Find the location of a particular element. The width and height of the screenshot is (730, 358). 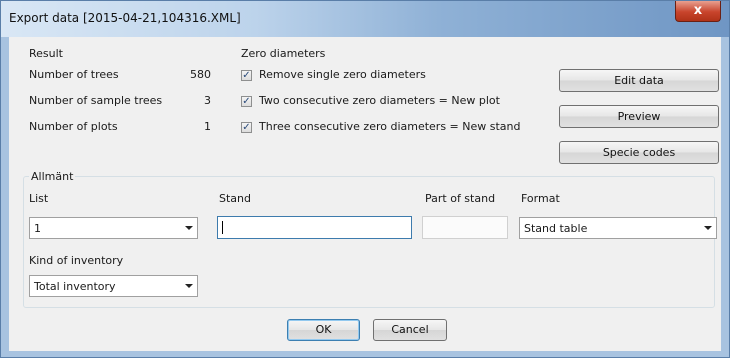

remove-single-zero-label: Remove single zero diameters is located at coordinates (342, 74).